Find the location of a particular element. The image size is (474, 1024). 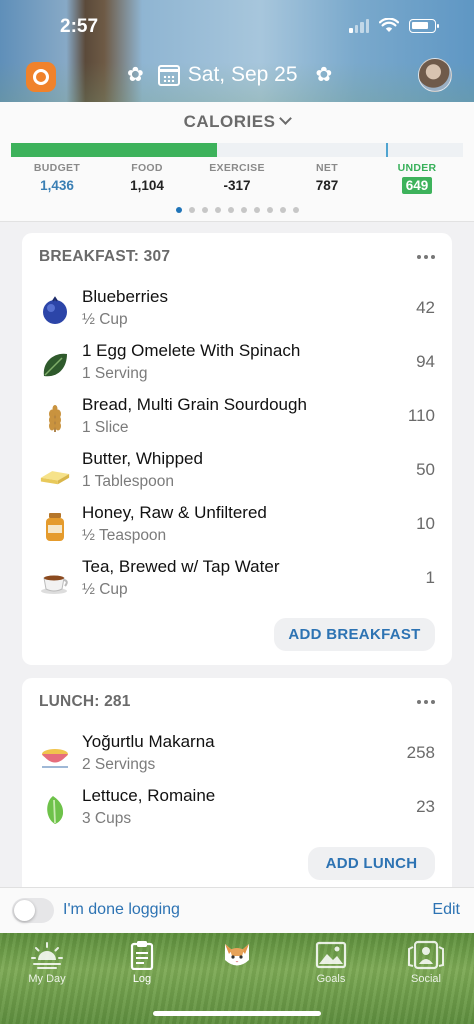

food-calories: 42 is located at coordinates (425, 307).